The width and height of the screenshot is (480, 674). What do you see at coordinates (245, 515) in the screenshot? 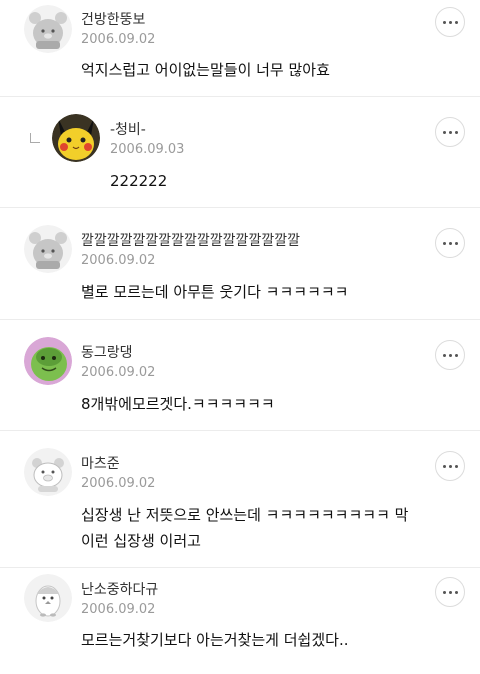
I see `comment-text-line: 십장생 난 저뜻으로 안쓰는데 ㅋㅋㅋㅋㅋㅋㅋㅋㅋ 막` at bounding box center [245, 515].